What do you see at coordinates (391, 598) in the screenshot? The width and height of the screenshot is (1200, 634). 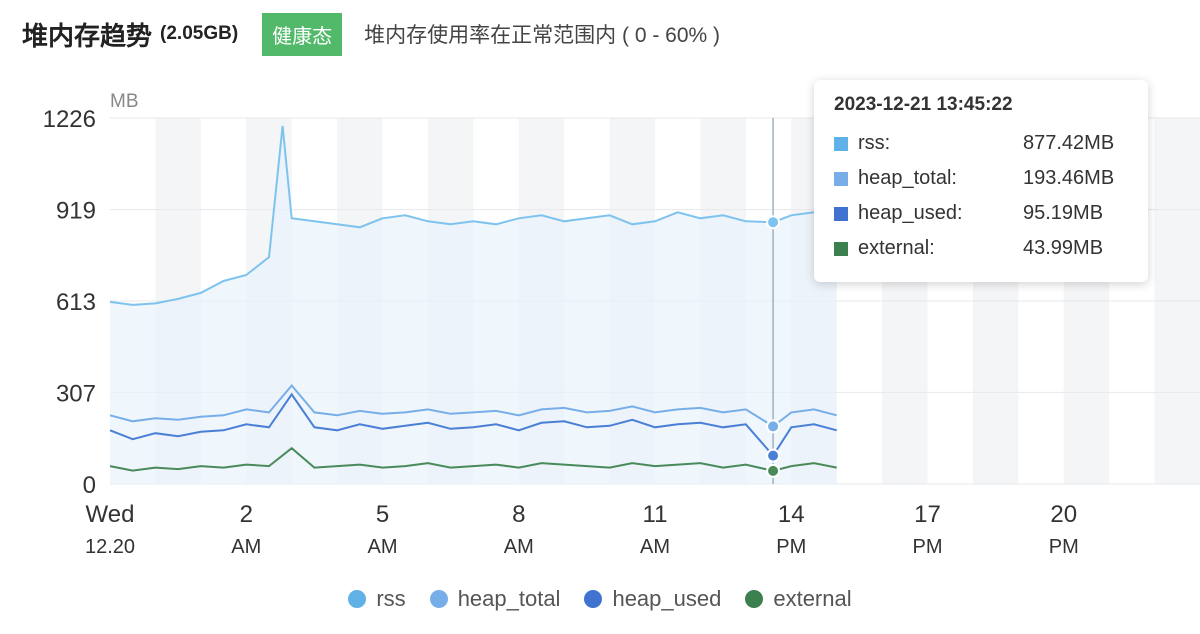 I see `legend-label: rss` at bounding box center [391, 598].